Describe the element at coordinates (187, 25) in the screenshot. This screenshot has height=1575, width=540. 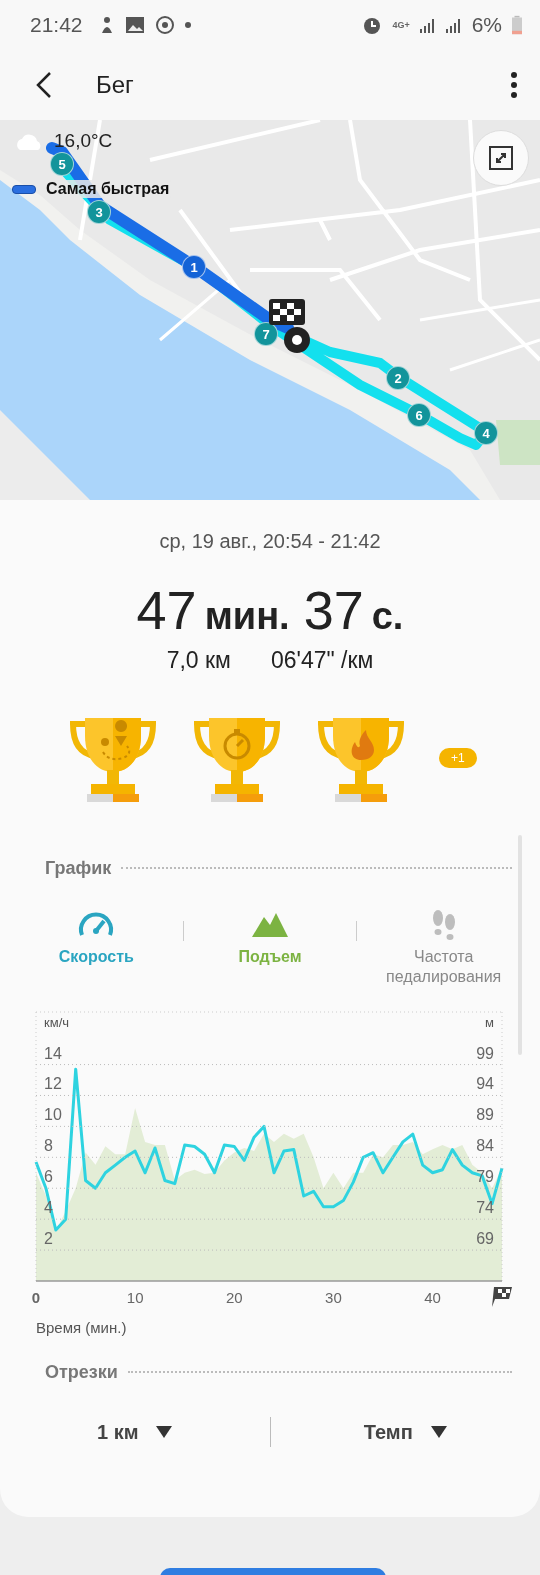
I see `dot-icon` at that location.